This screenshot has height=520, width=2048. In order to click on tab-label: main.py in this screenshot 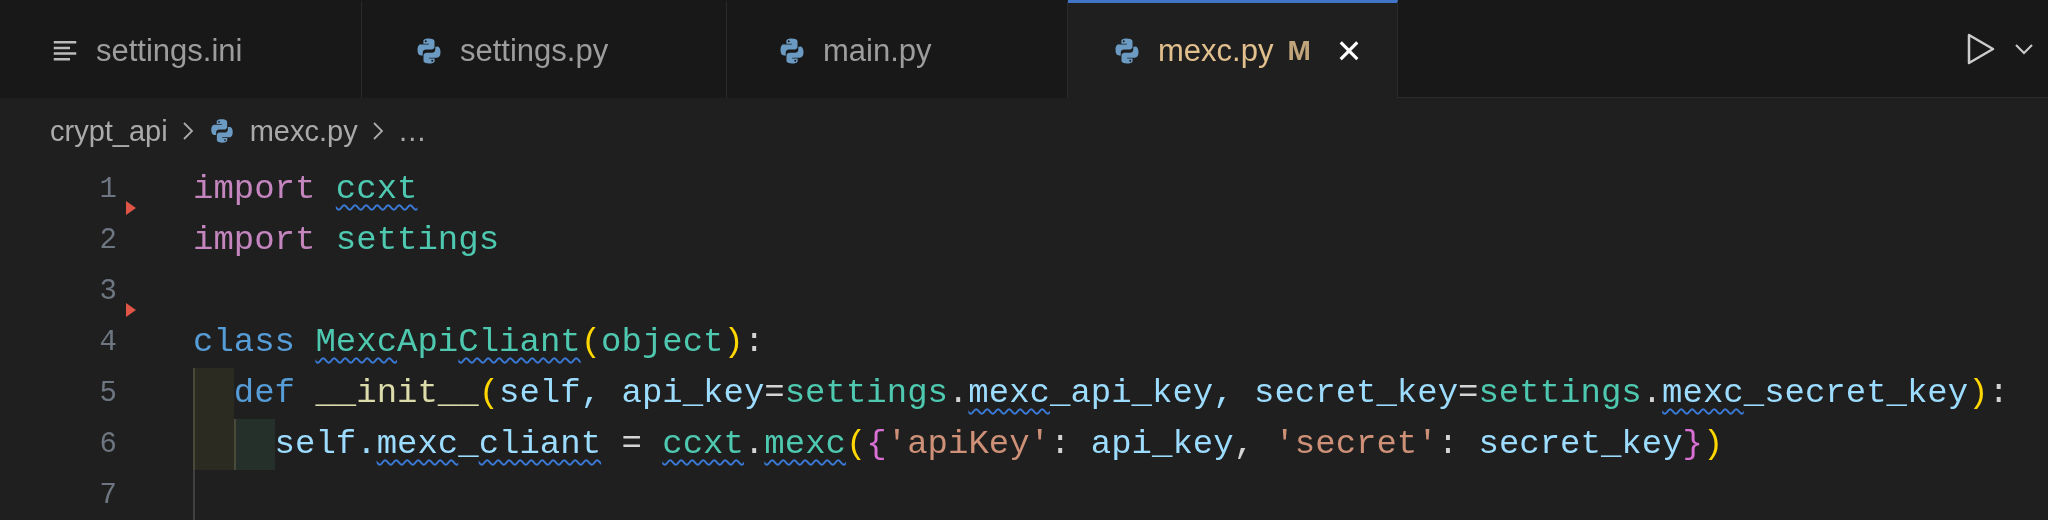, I will do `click(877, 50)`.